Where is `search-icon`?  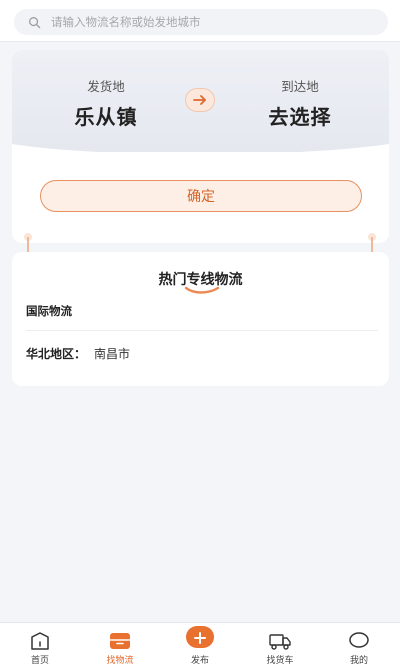 search-icon is located at coordinates (35, 22).